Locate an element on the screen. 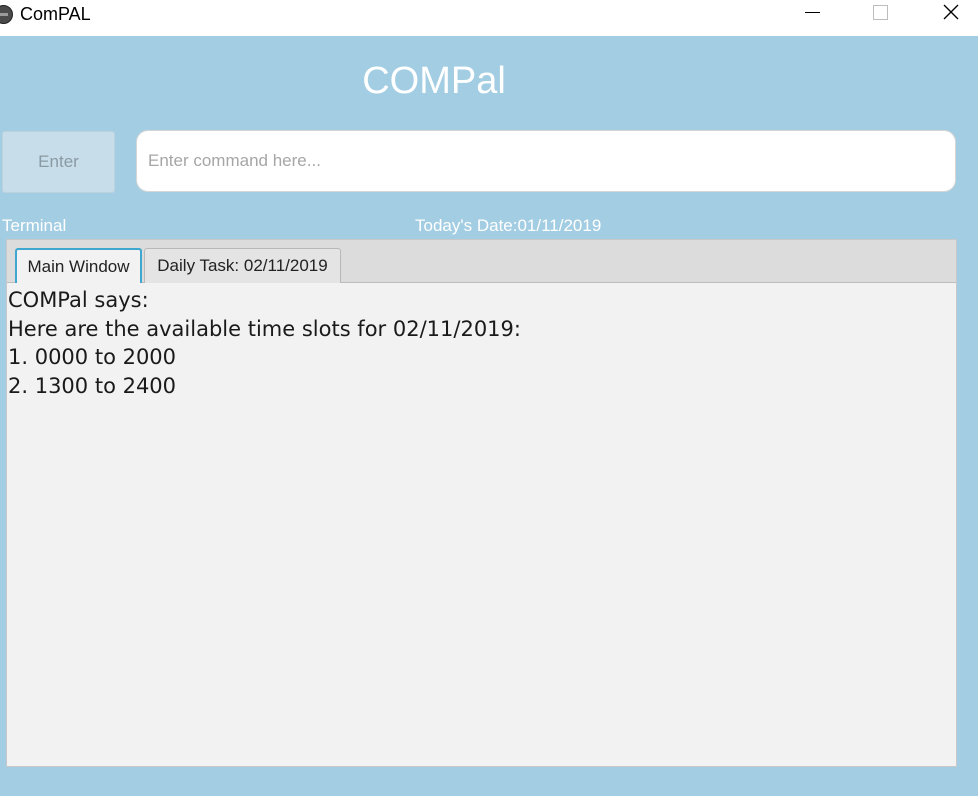 The width and height of the screenshot is (978, 796). maximize-icon is located at coordinates (880, 14).